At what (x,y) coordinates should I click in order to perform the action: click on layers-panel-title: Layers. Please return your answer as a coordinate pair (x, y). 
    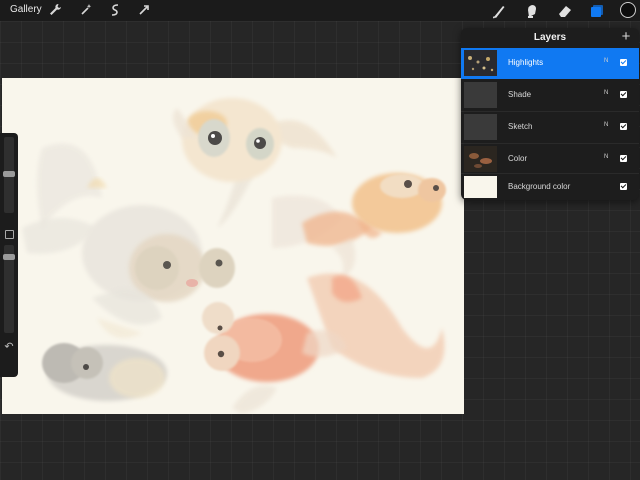
    Looking at the image, I should click on (550, 37).